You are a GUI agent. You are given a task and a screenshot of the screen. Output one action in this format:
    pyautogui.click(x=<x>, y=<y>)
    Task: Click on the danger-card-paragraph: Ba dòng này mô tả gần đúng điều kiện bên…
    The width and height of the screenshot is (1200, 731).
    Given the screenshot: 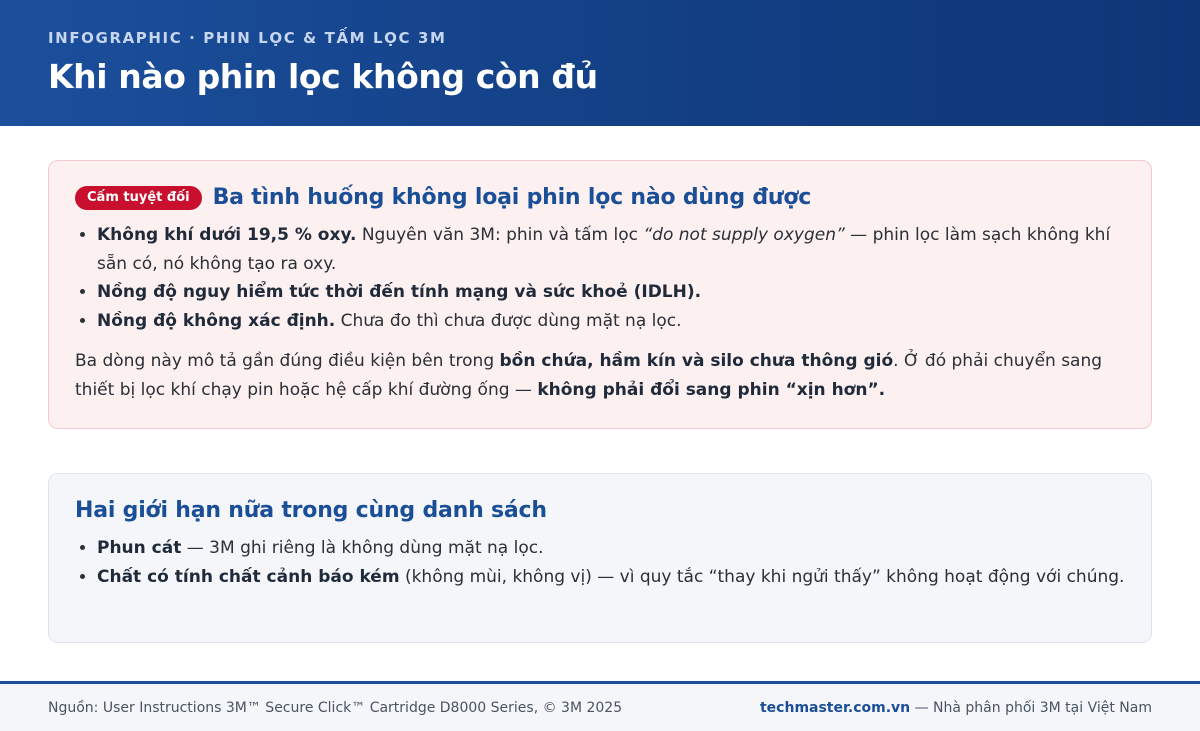 What is the action you would take?
    pyautogui.click(x=600, y=375)
    